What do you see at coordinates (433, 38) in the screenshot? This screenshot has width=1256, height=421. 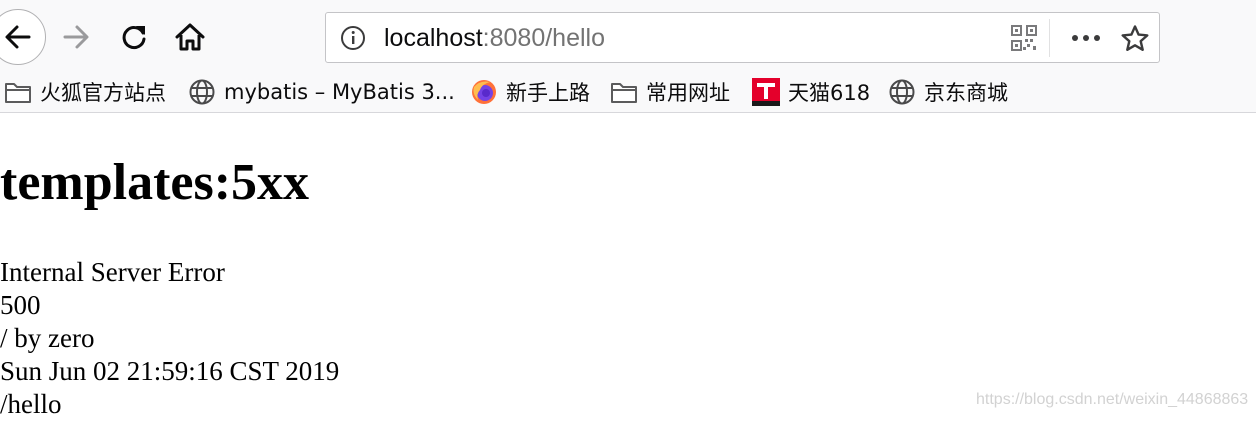 I see `url-host: localhost` at bounding box center [433, 38].